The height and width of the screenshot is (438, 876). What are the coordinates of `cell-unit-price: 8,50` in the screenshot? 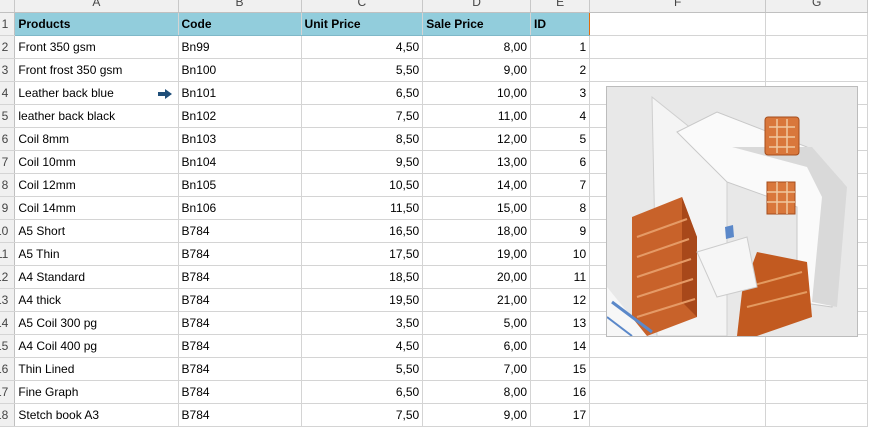 It's located at (362, 139).